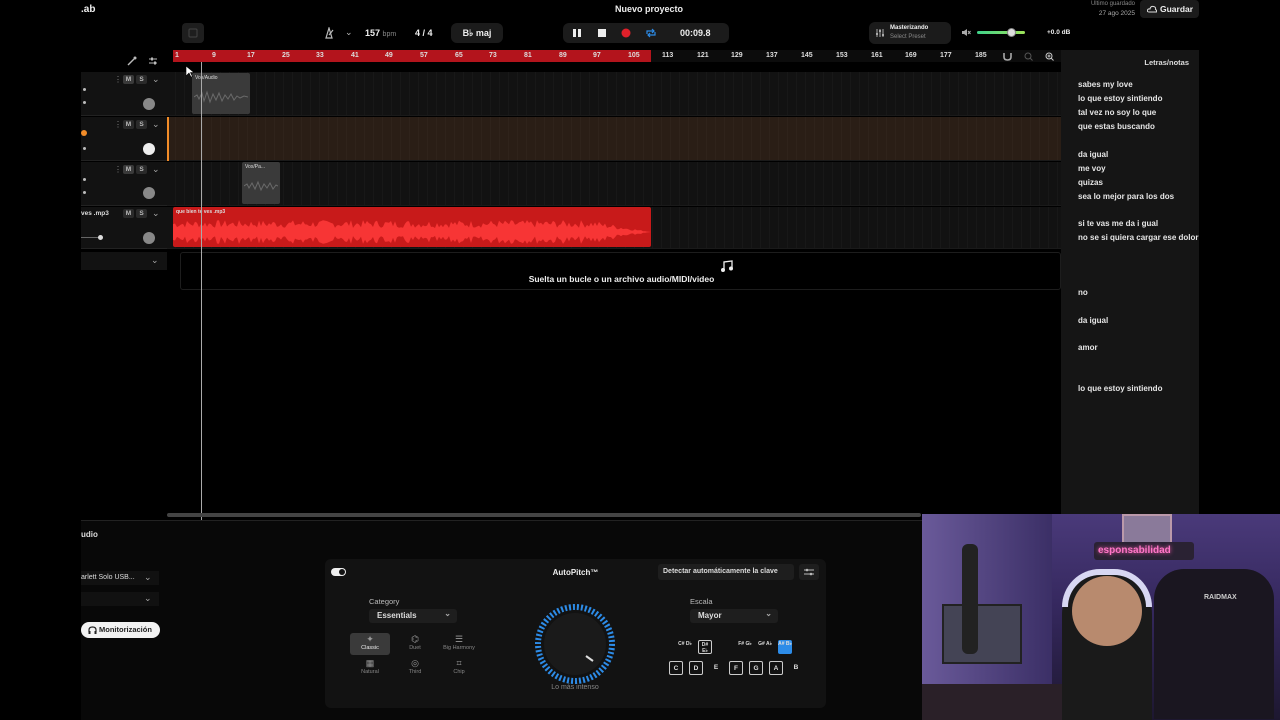 The height and width of the screenshot is (720, 1280). Describe the element at coordinates (1118, 223) in the screenshot. I see `lyric-line: si te vas me da i gual` at that location.